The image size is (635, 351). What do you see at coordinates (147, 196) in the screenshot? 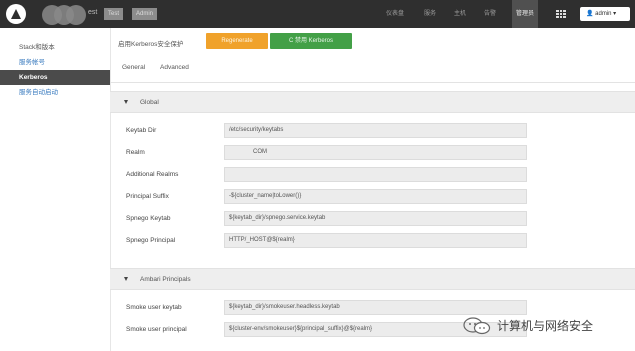
I see `field-label: Principal Suffix` at bounding box center [147, 196].